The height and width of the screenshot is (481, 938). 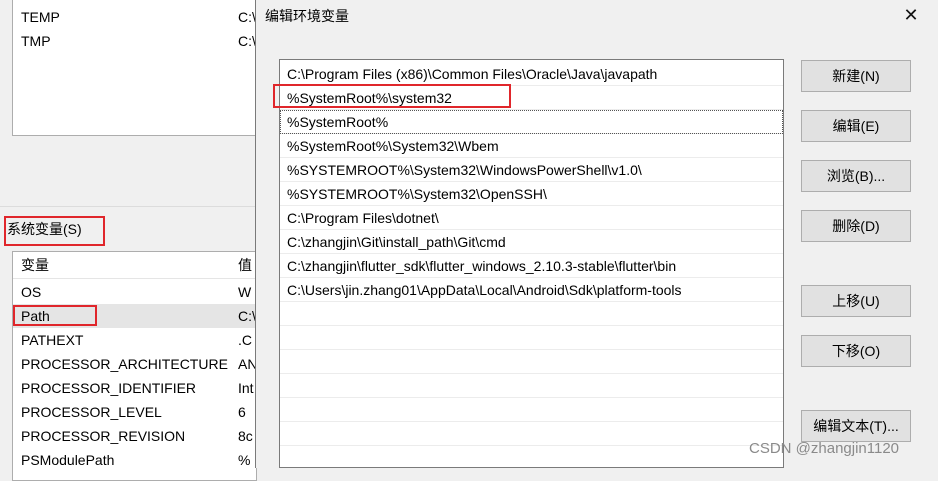 What do you see at coordinates (128, 206) in the screenshot?
I see `divider` at bounding box center [128, 206].